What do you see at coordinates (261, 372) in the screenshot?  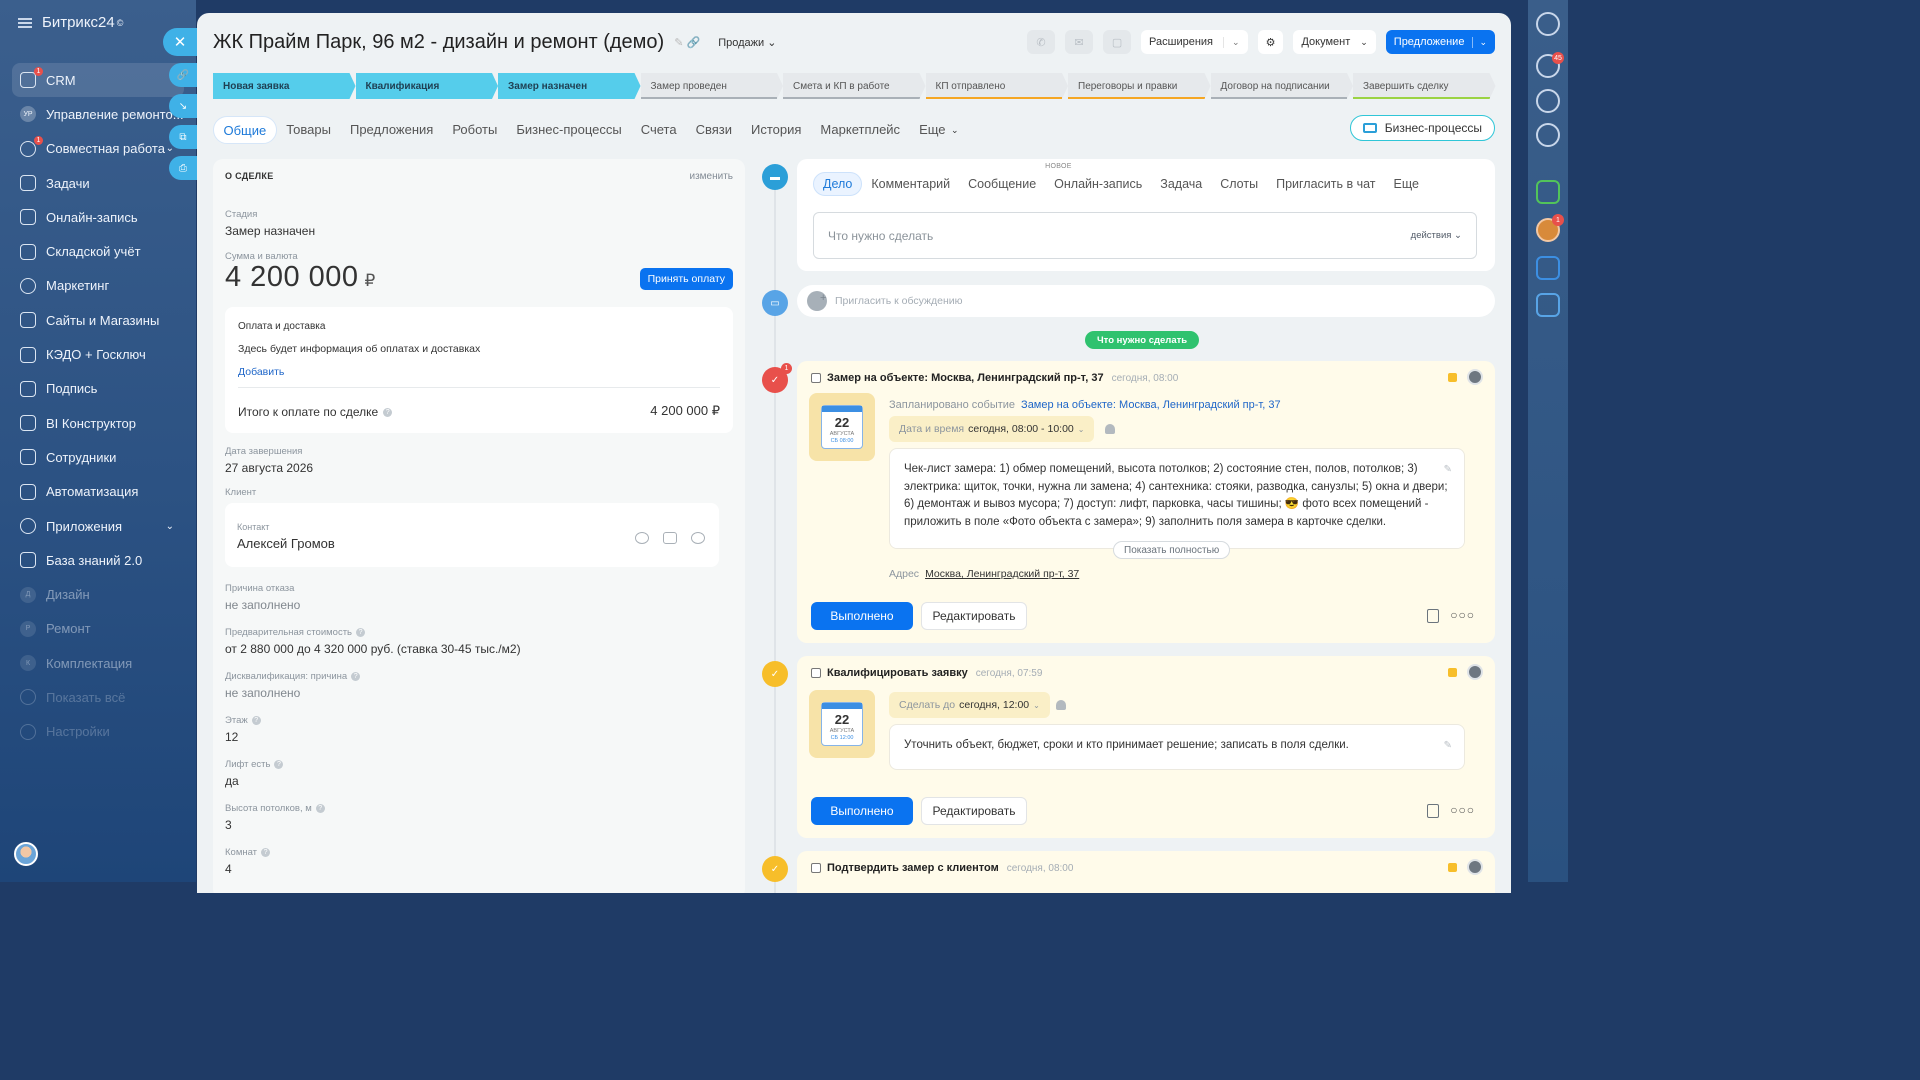 I see `add-payment-link: Добавить` at bounding box center [261, 372].